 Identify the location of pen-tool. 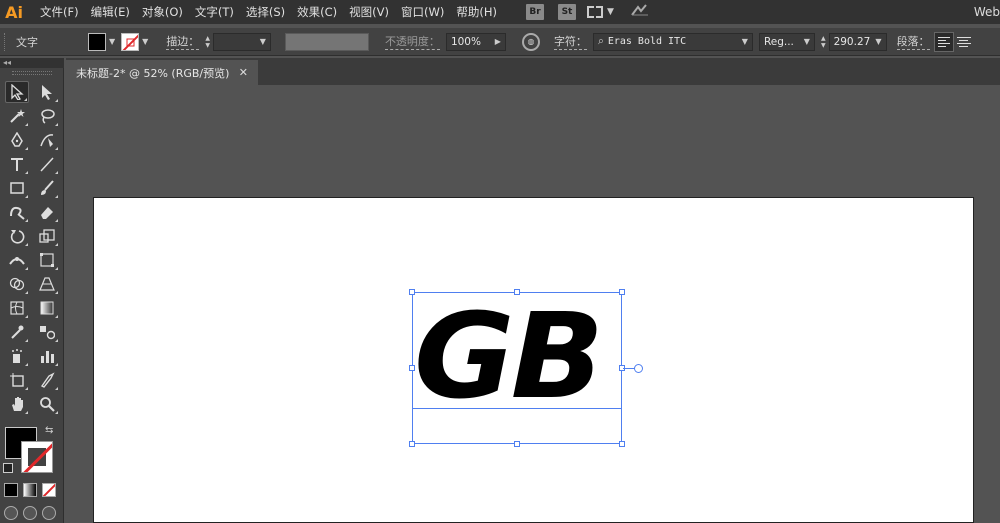
(17, 140).